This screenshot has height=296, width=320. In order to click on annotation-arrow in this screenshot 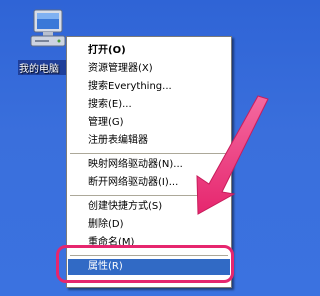, I will do `click(232, 155)`.